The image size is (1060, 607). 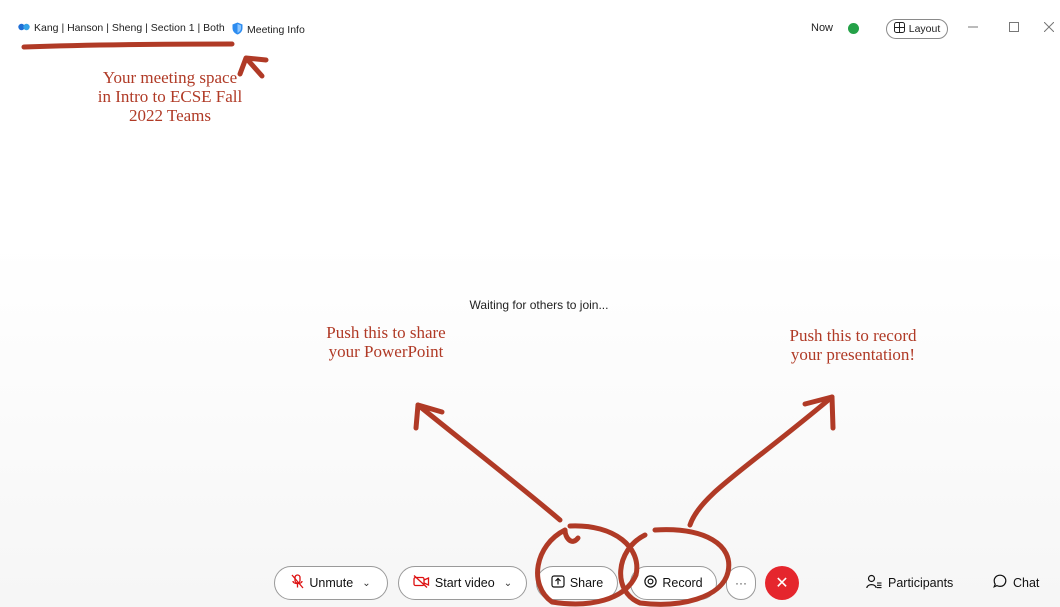 What do you see at coordinates (899, 29) in the screenshot?
I see `grid-icon` at bounding box center [899, 29].